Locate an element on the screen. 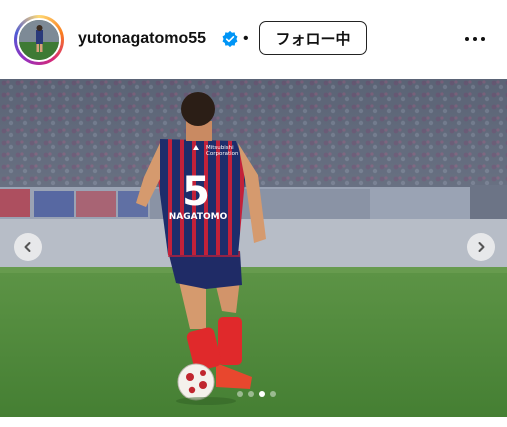 The height and width of the screenshot is (427, 507). username: yutonagatomo55 is located at coordinates (142, 39).